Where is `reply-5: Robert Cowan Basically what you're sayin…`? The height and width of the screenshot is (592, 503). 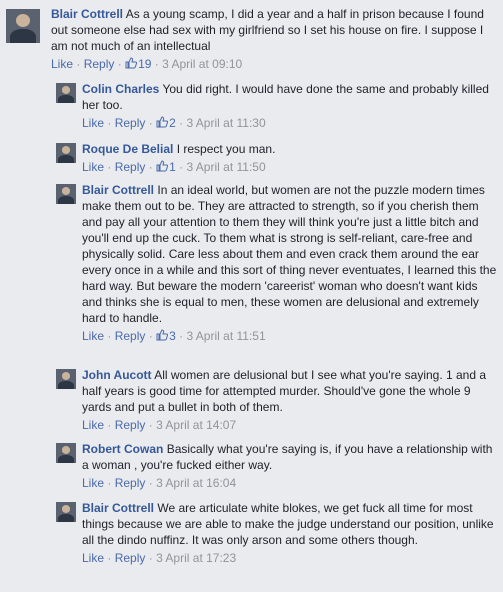 reply-5: Robert Cowan Basically what you're sayin… is located at coordinates (279, 466).